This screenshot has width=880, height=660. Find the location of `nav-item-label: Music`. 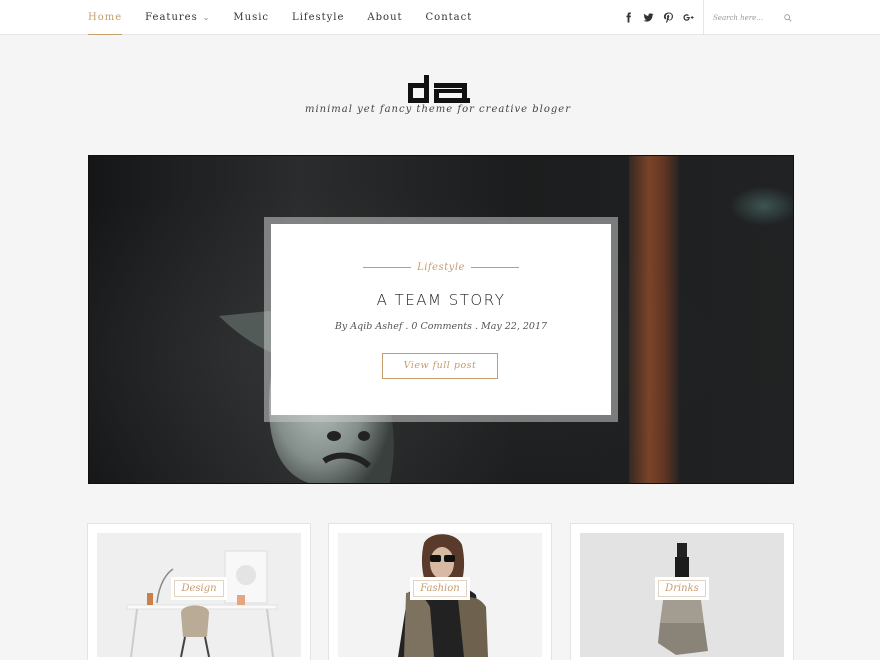

nav-item-label: Music is located at coordinates (251, 17).